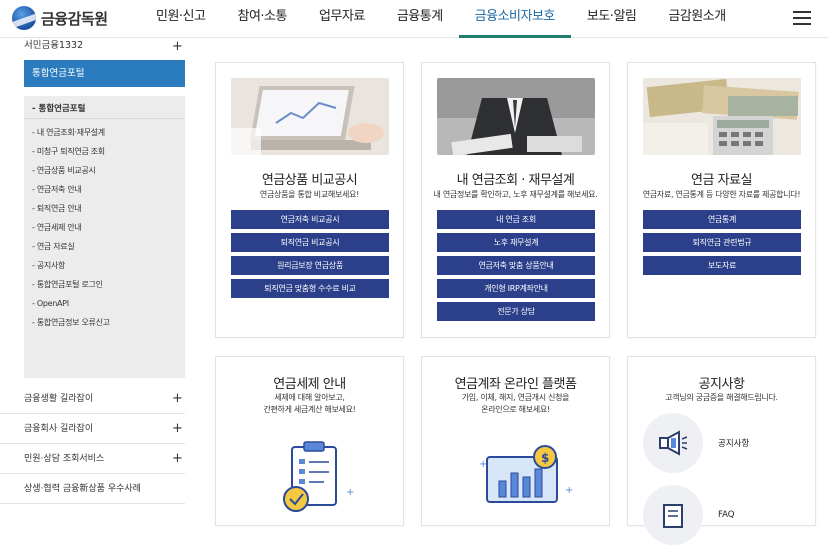 The height and width of the screenshot is (545, 828). Describe the element at coordinates (104, 246) in the screenshot. I see `submenu-item: 연금 자료실` at that location.